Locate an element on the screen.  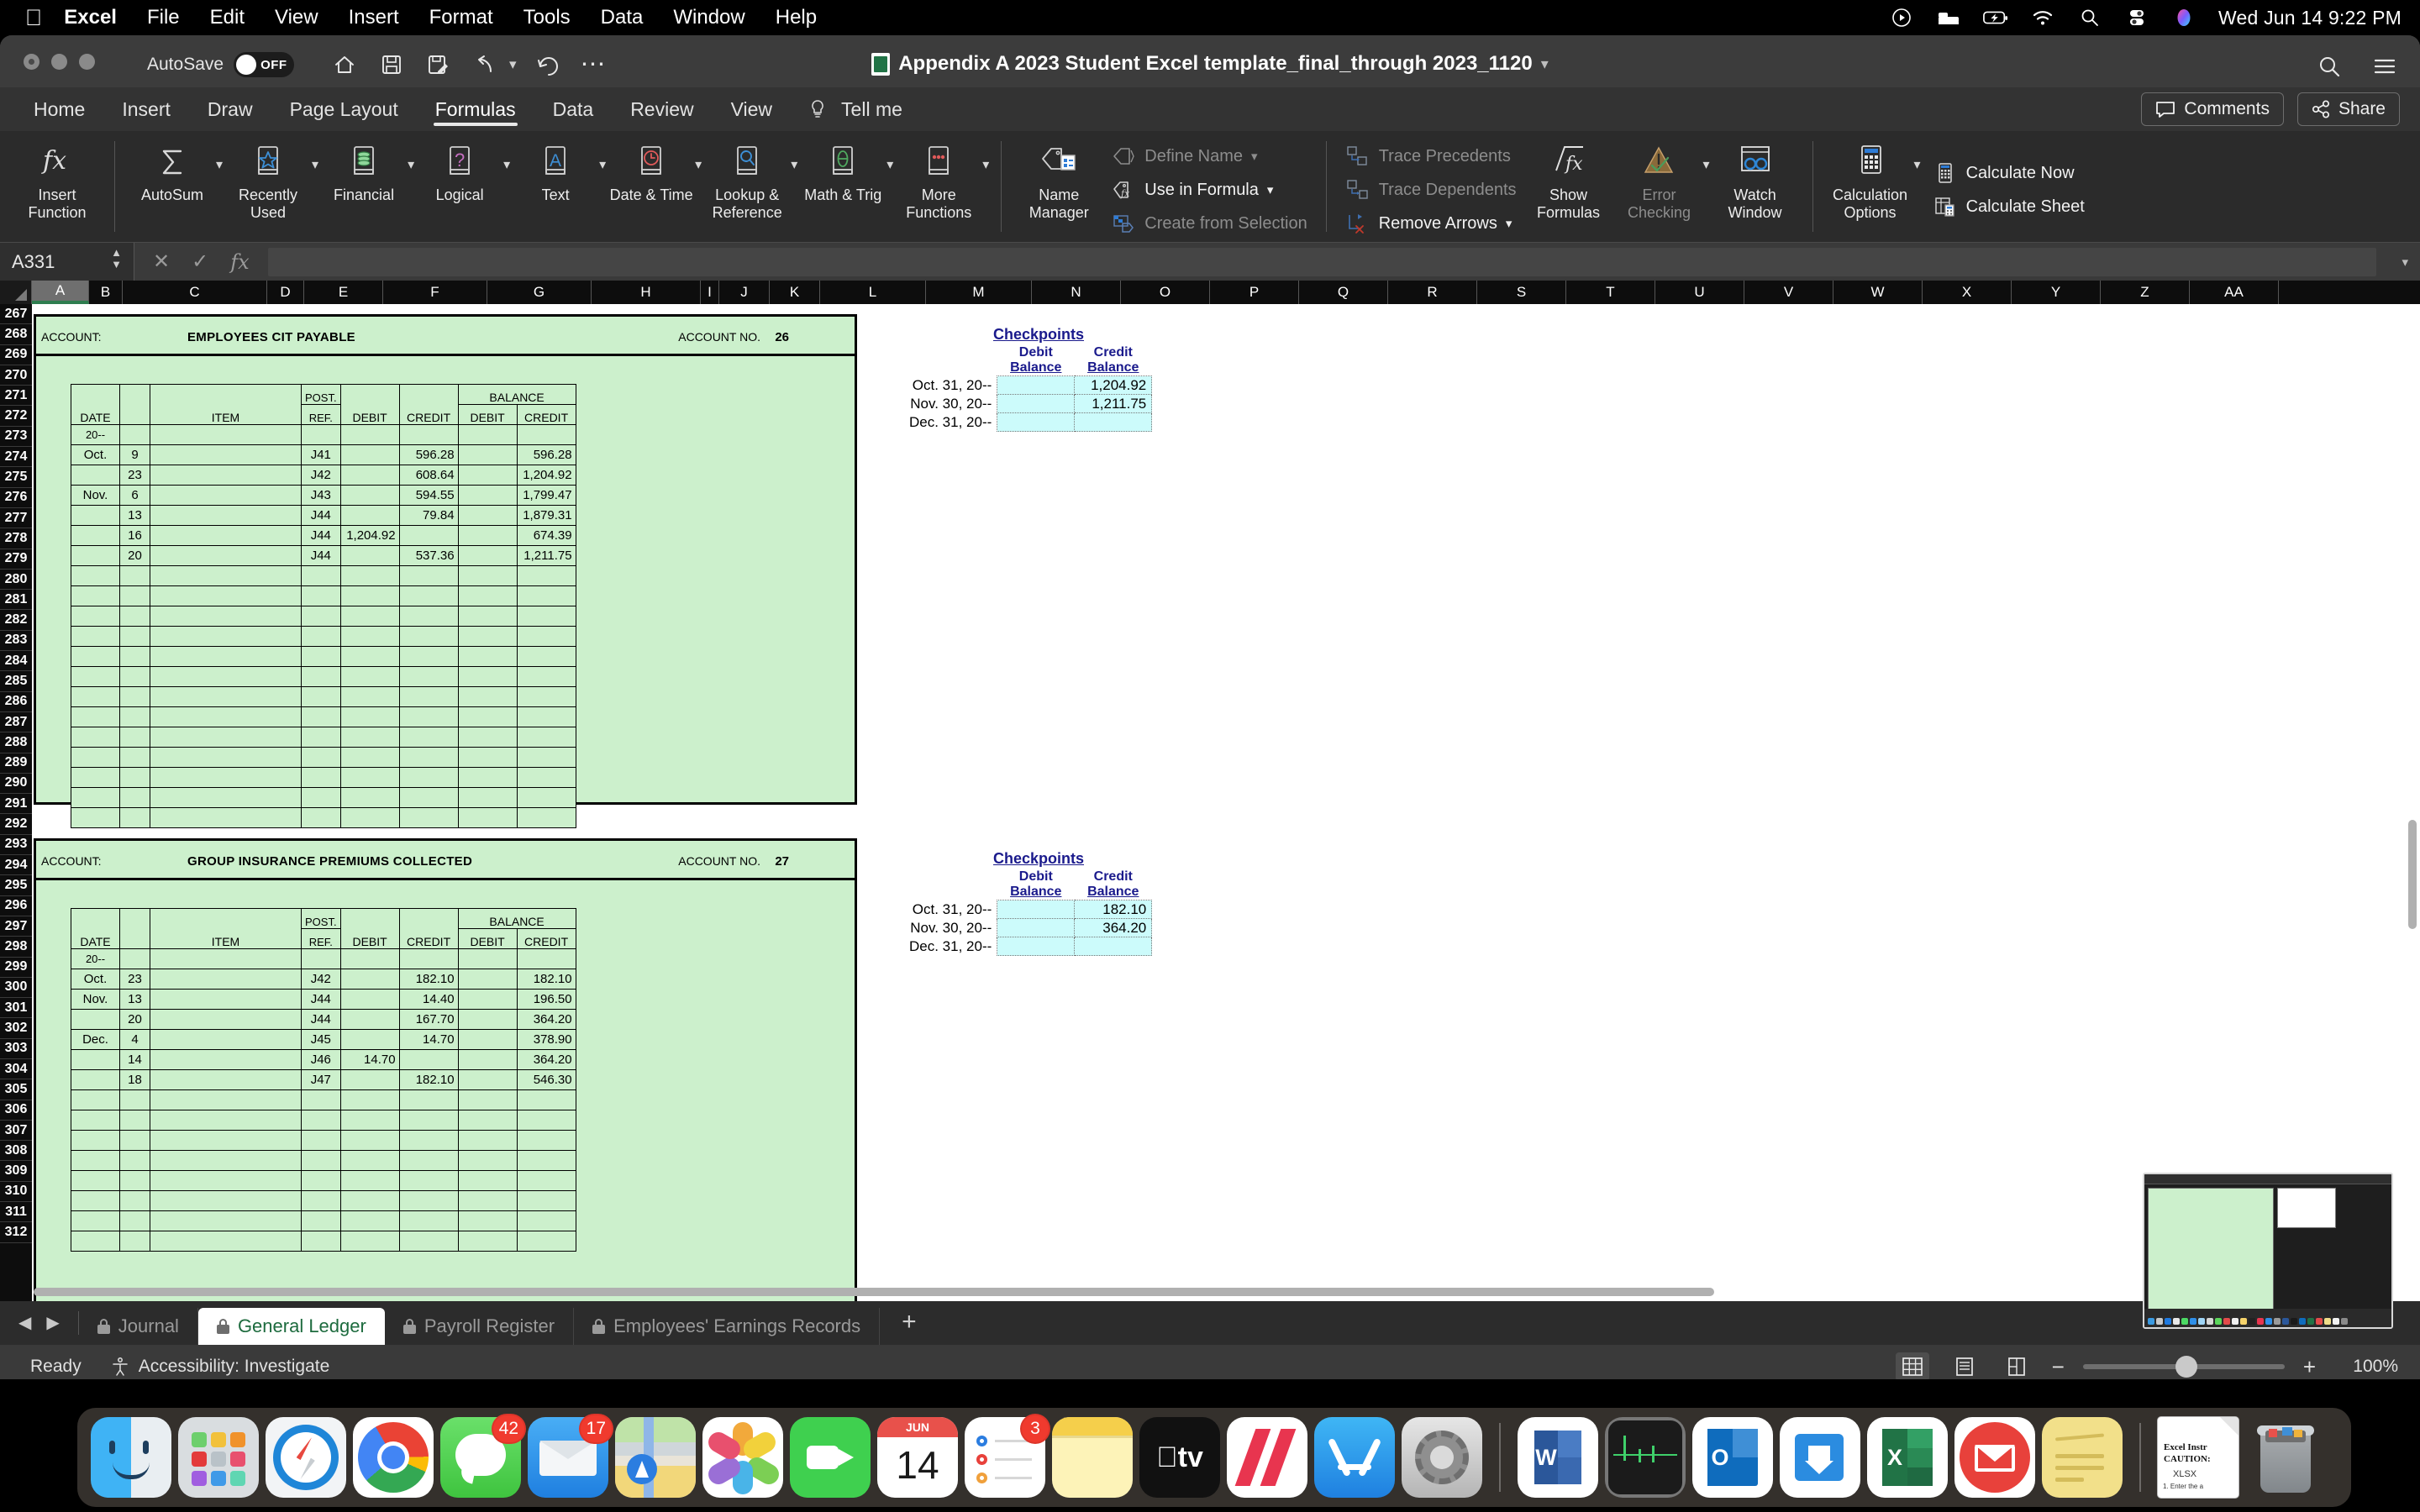
dock-item-launchpad is located at coordinates (218, 1457).